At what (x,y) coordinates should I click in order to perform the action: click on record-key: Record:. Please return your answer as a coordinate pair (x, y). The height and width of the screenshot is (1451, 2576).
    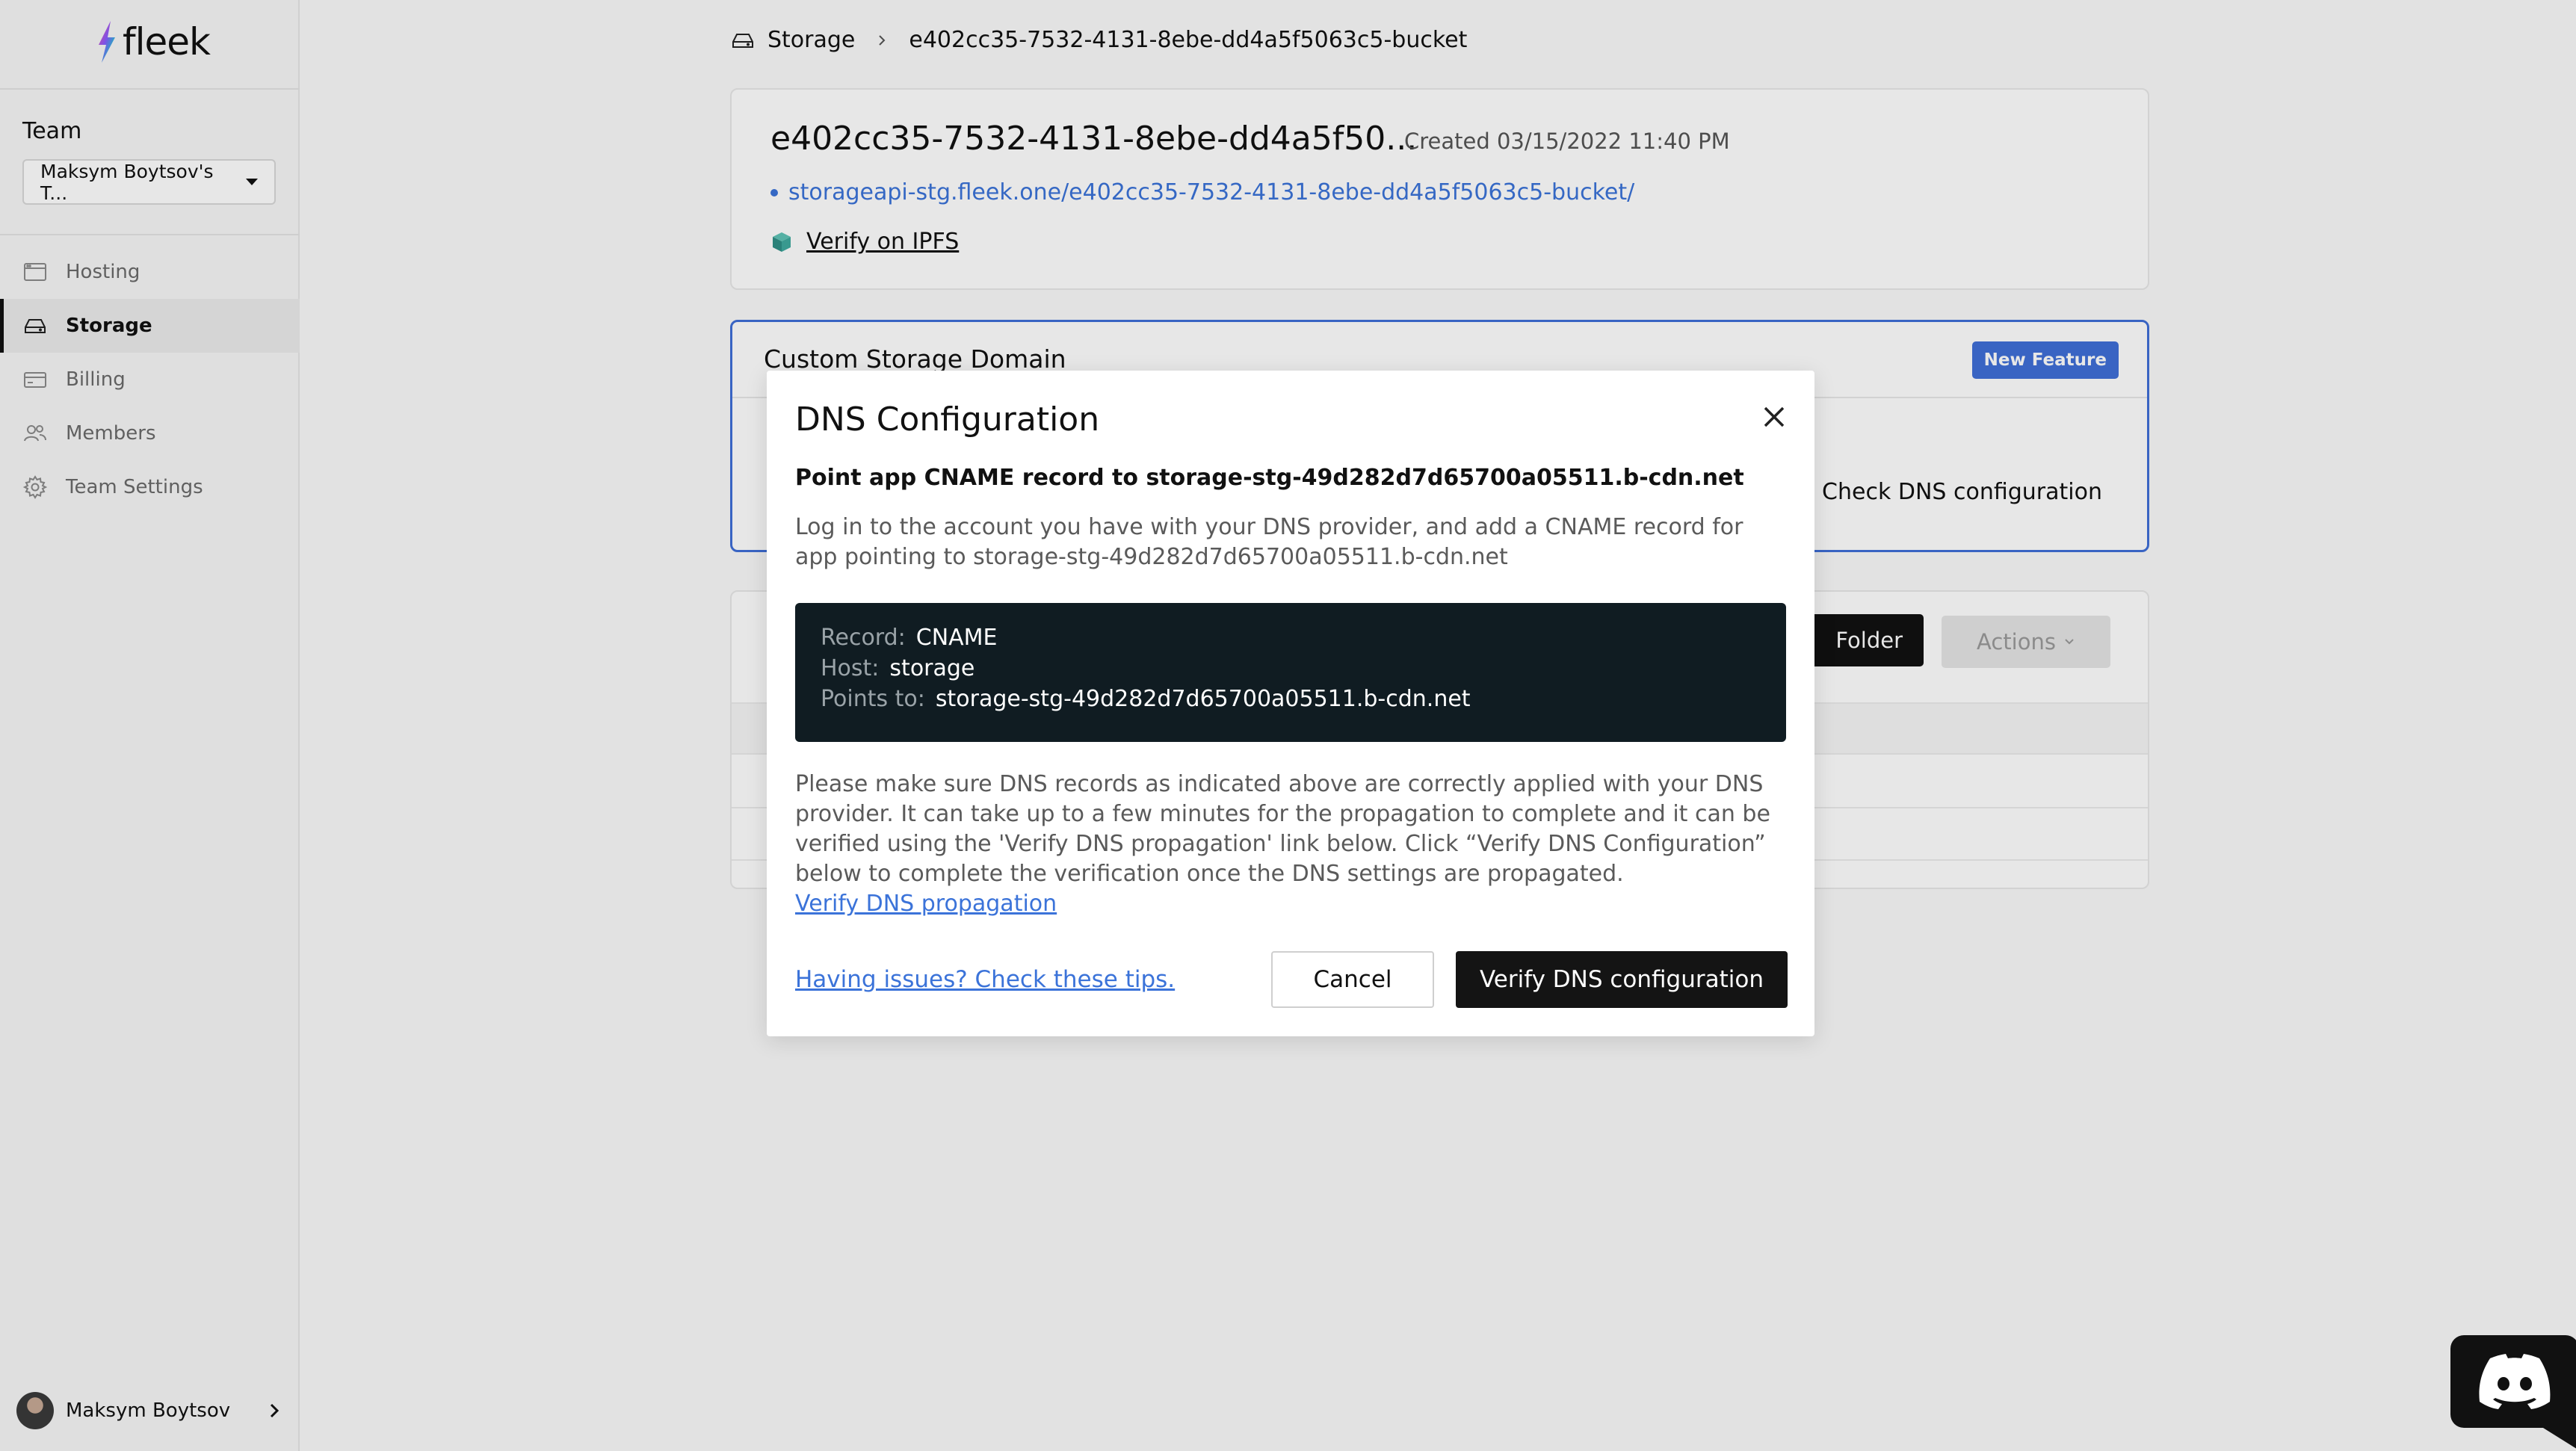
    Looking at the image, I should click on (864, 638).